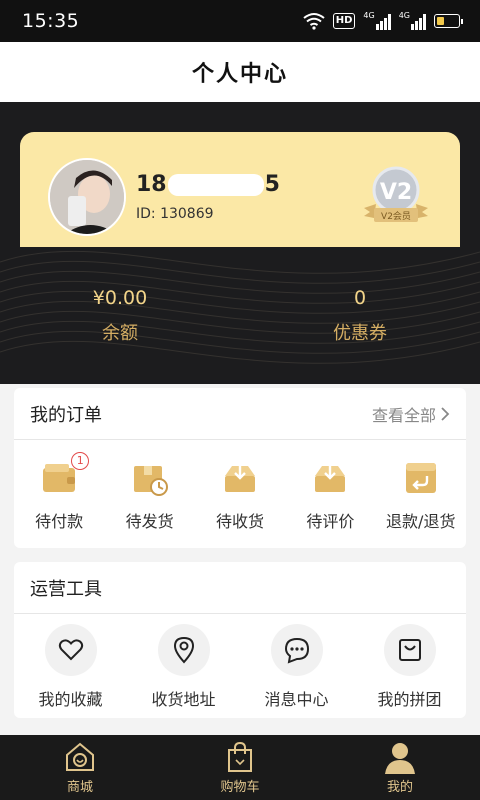 The image size is (480, 800). Describe the element at coordinates (66, 589) in the screenshot. I see `tools-title: 运营工具` at that location.